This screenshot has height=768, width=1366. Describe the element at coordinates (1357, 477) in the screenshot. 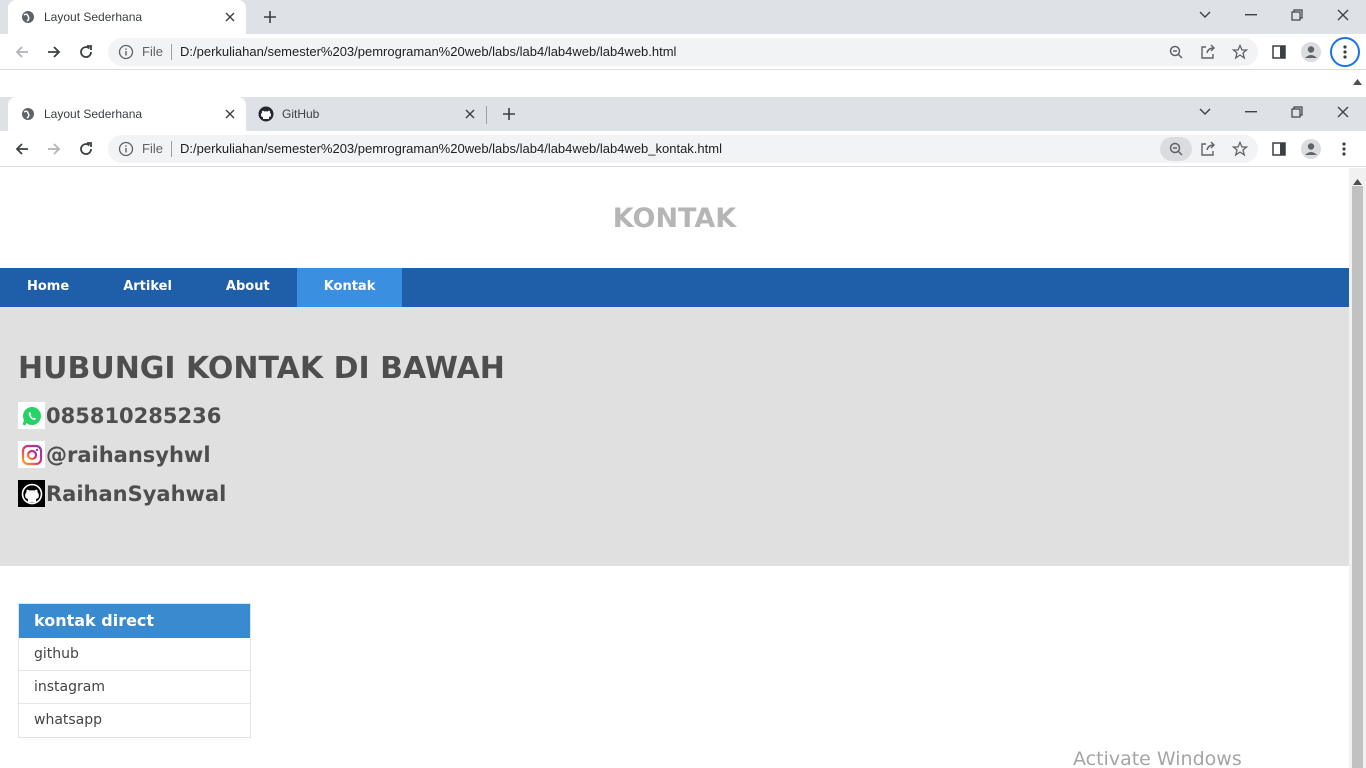

I see `scrollbar-thumb` at that location.